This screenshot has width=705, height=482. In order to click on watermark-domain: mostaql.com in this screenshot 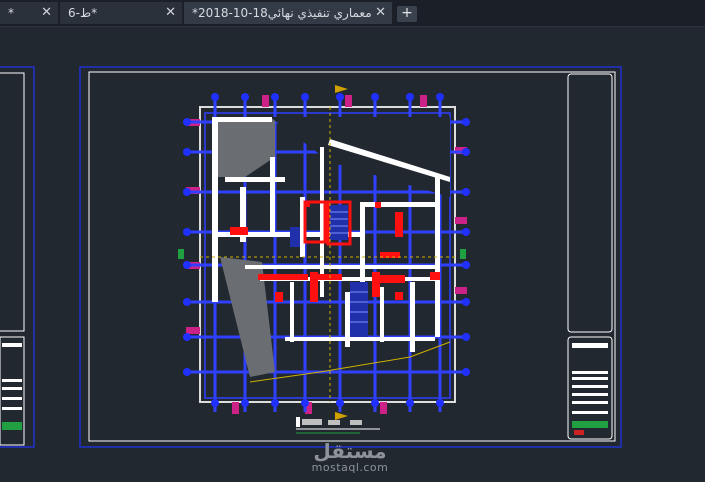, I will do `click(350, 467)`.